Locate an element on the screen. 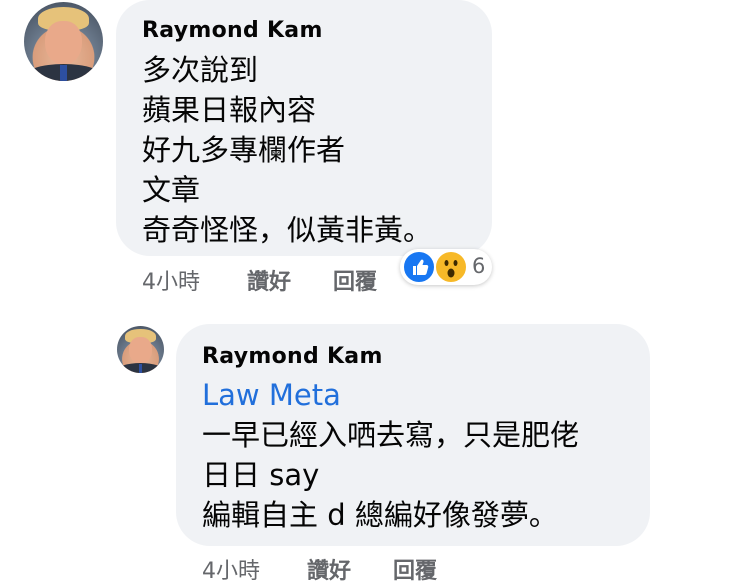 This screenshot has height=587, width=750. mention-link: Law Meta is located at coordinates (271, 395).